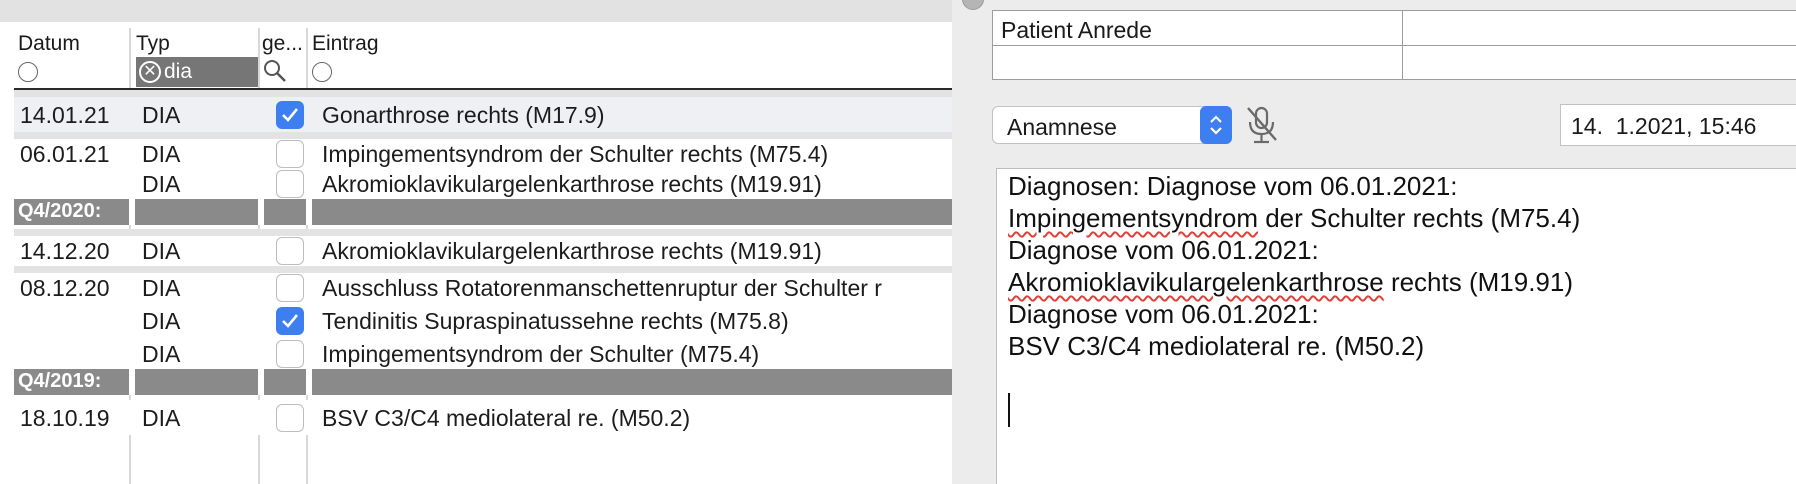 The width and height of the screenshot is (1796, 484). What do you see at coordinates (65, 251) in the screenshot?
I see `row-date: 14.12.20` at bounding box center [65, 251].